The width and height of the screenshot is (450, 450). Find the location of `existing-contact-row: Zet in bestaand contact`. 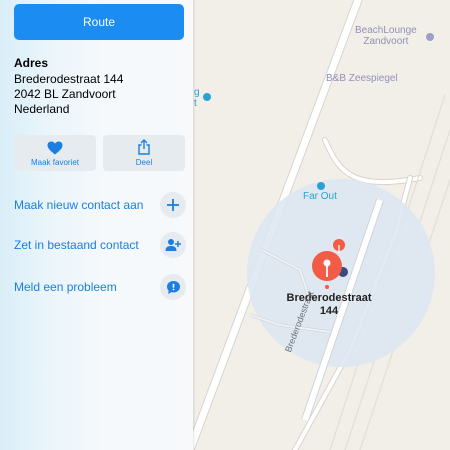

existing-contact-row: Zet in bestaand contact is located at coordinates (100, 245).